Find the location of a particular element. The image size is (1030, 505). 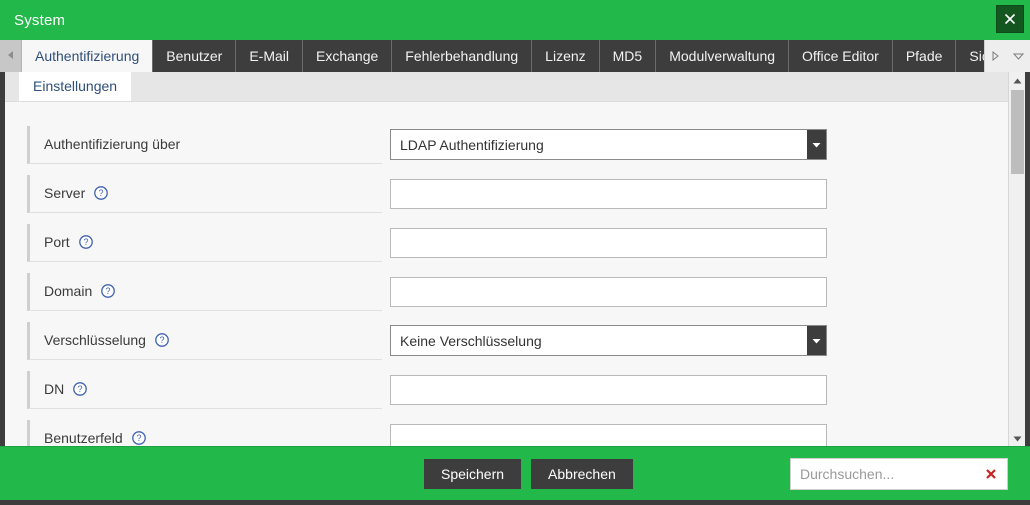

input-dn is located at coordinates (608, 389).